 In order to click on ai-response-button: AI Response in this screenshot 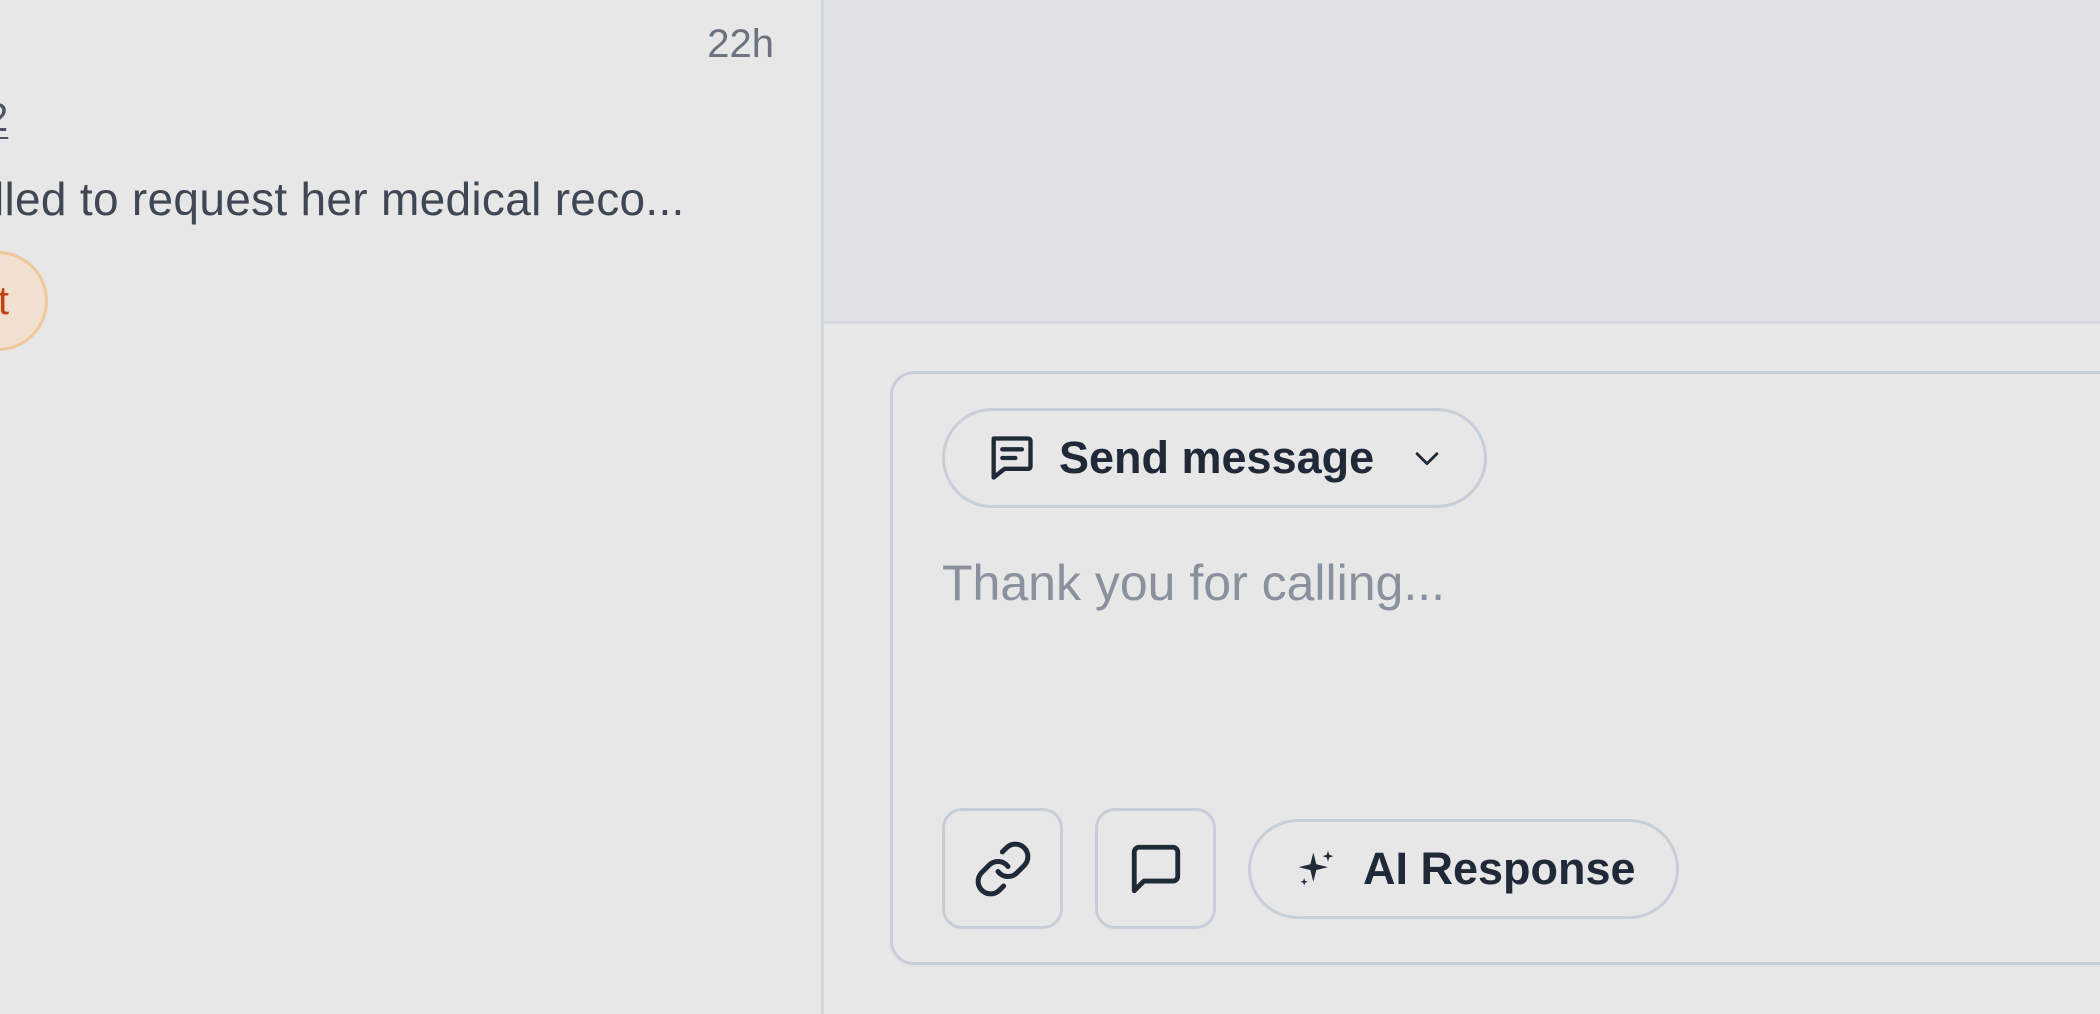, I will do `click(1463, 868)`.